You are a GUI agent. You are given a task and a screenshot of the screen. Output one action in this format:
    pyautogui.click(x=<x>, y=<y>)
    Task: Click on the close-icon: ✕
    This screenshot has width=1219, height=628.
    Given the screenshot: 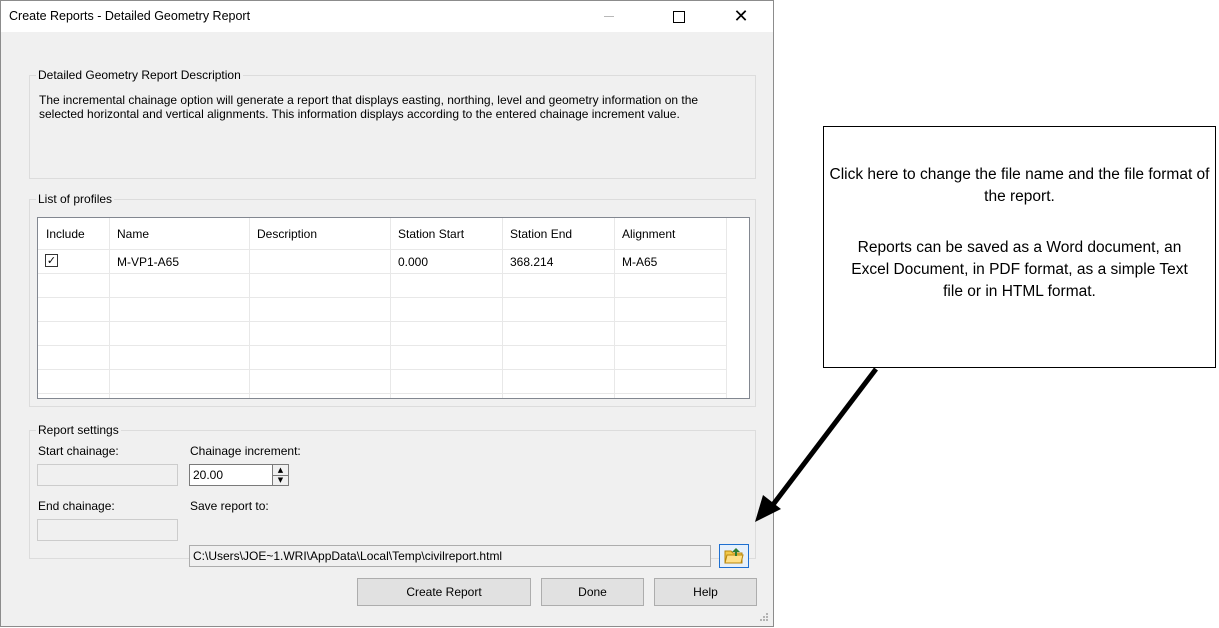 What is the action you would take?
    pyautogui.click(x=741, y=16)
    